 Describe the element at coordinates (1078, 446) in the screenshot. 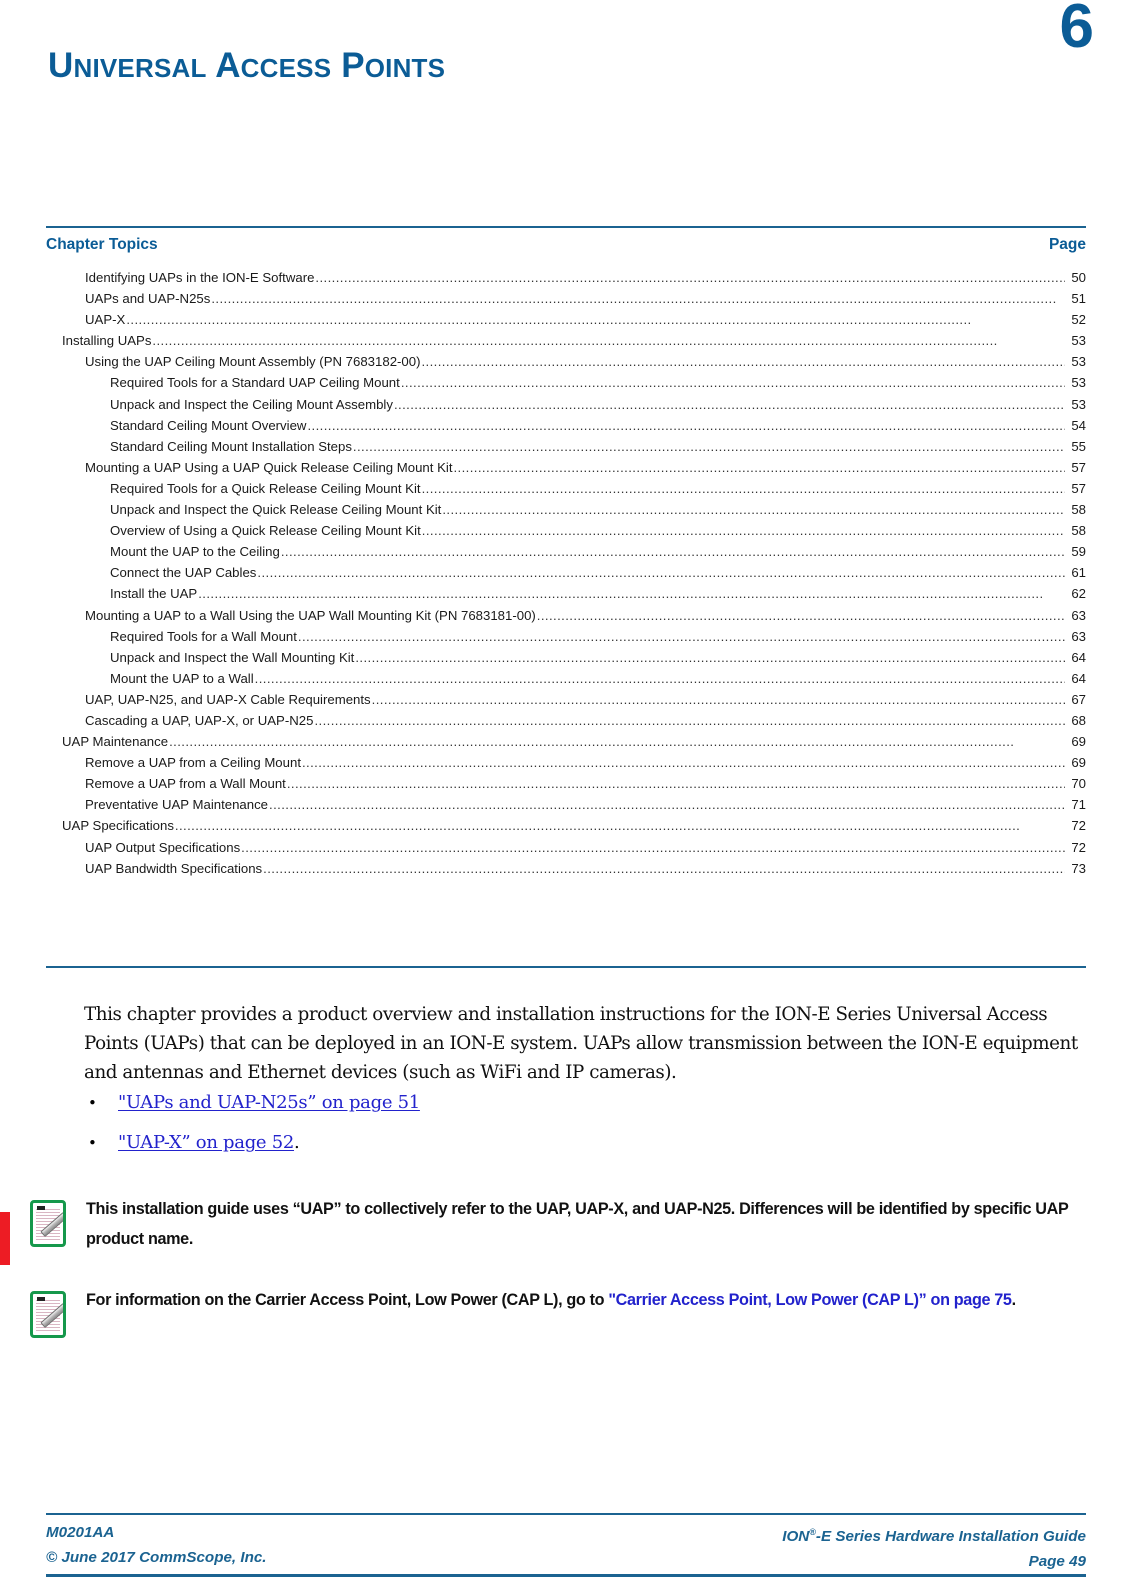

I see `toc-entry-page: 55` at that location.